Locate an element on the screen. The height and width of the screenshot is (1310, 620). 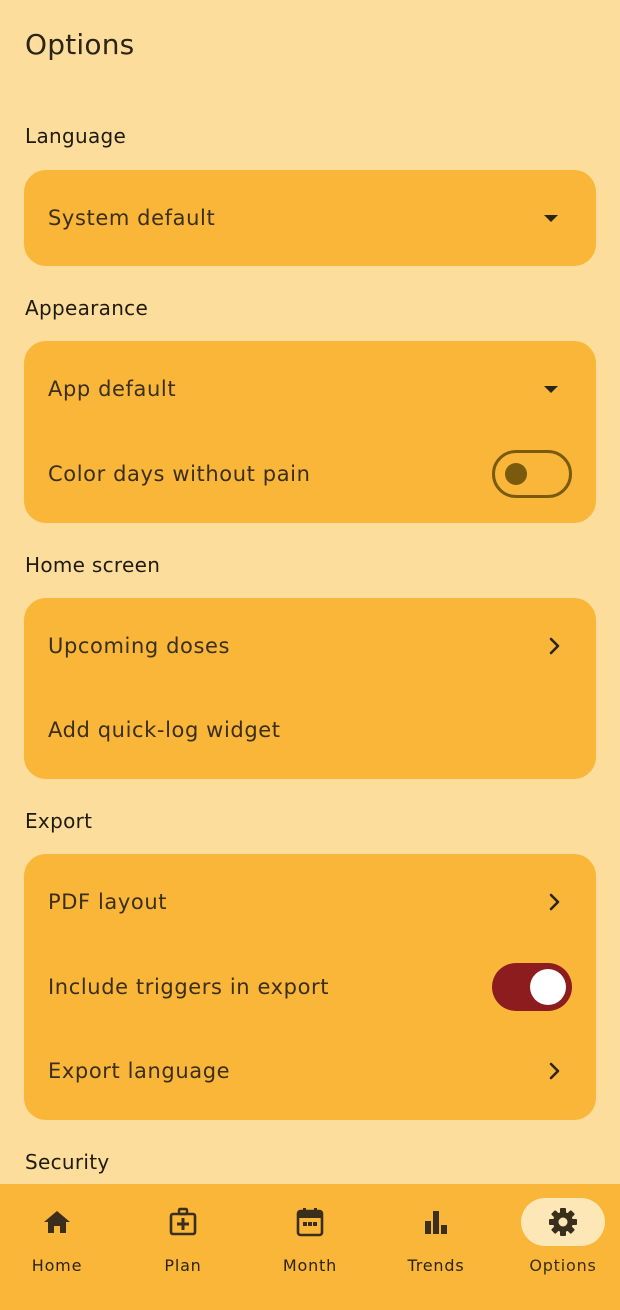
export-language-row: Export language is located at coordinates (310, 1071).